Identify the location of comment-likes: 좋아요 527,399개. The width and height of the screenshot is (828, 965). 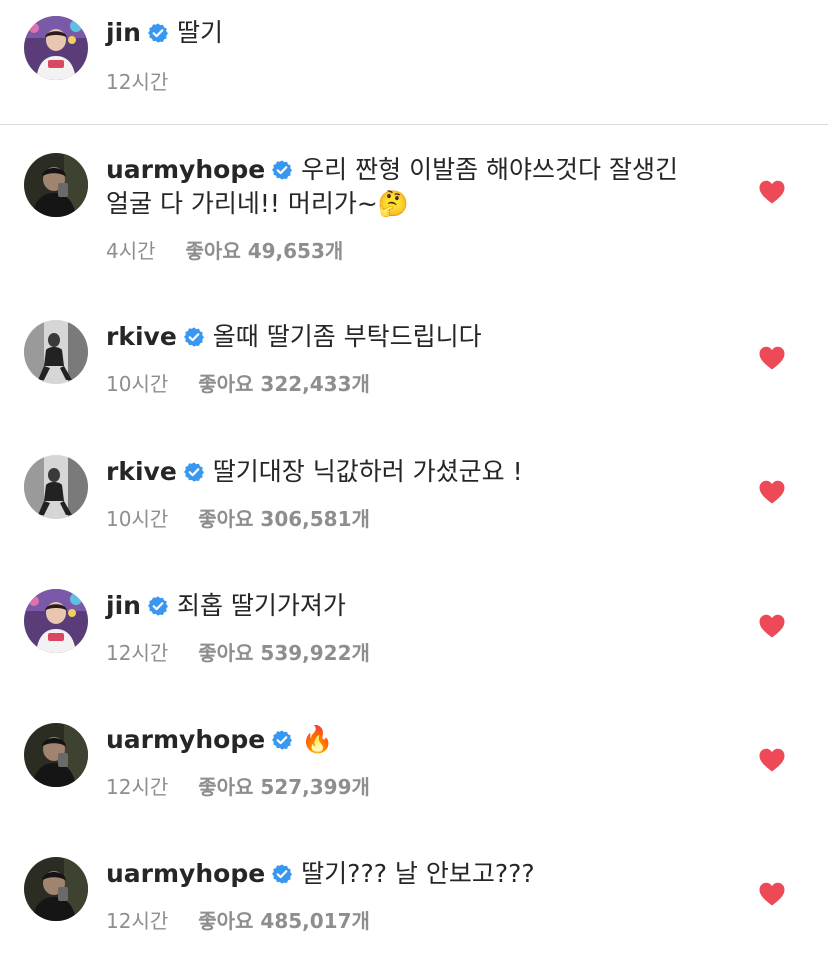
(284, 785).